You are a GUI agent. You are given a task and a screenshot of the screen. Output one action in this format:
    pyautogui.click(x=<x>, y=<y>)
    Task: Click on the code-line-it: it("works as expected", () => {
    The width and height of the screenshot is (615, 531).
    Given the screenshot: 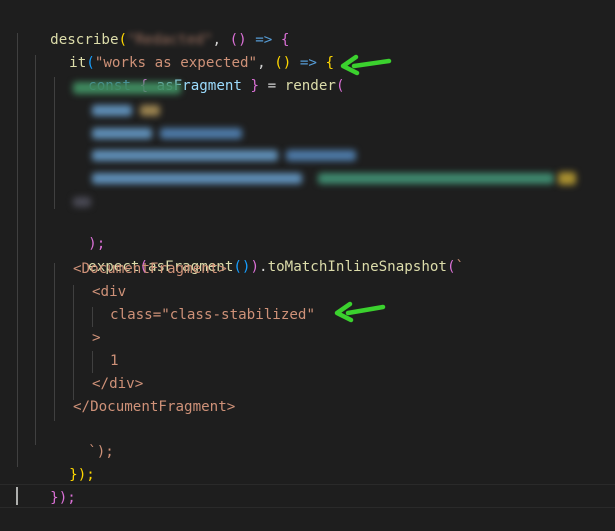 What is the action you would take?
    pyautogui.click(x=184, y=50)
    